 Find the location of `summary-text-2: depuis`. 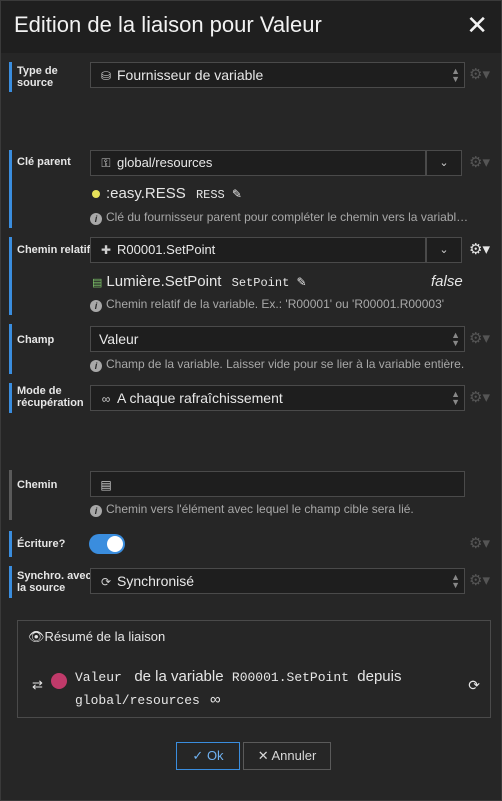

summary-text-2: depuis is located at coordinates (379, 676).